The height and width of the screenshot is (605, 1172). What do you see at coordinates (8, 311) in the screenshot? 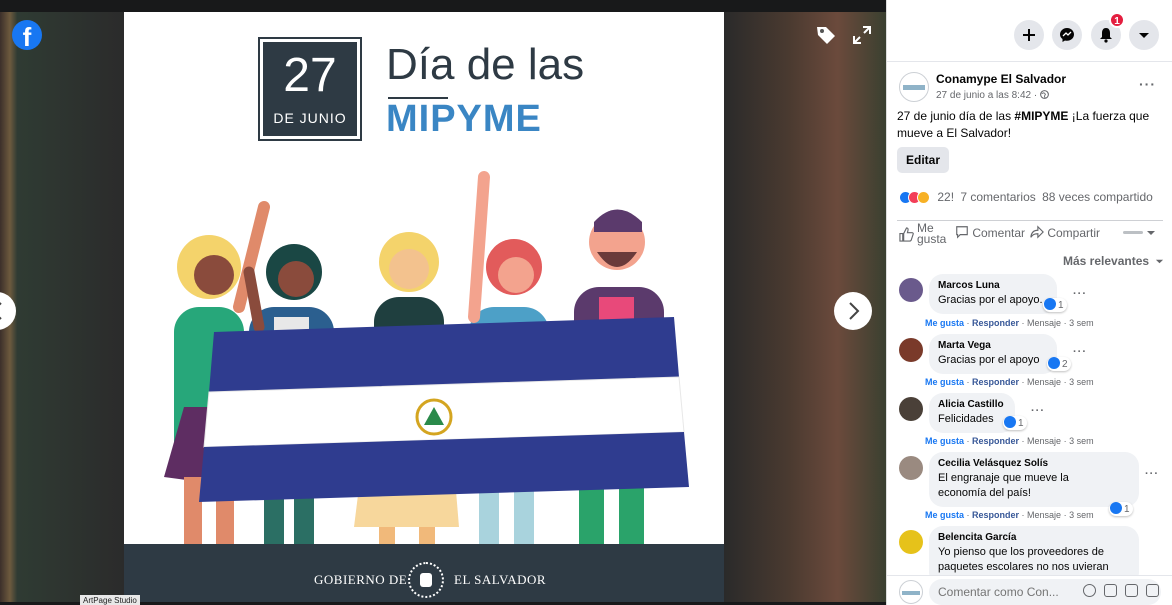
I see `previous-photo-button` at bounding box center [8, 311].